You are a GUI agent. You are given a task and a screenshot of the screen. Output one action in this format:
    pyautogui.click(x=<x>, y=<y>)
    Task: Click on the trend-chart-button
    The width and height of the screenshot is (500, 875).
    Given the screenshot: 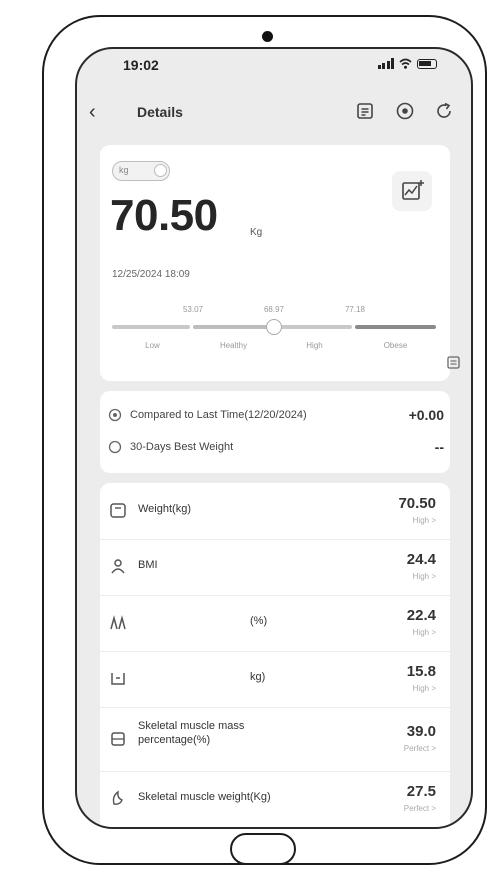 What is the action you would take?
    pyautogui.click(x=412, y=191)
    